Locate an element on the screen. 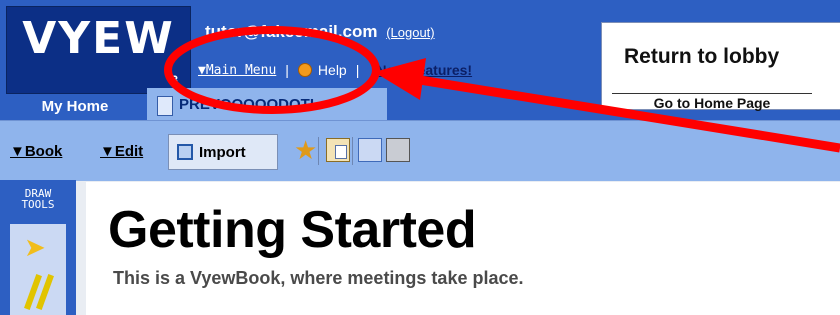 Image resolution: width=840 pixels, height=315 pixels. help-icon is located at coordinates (304, 70).